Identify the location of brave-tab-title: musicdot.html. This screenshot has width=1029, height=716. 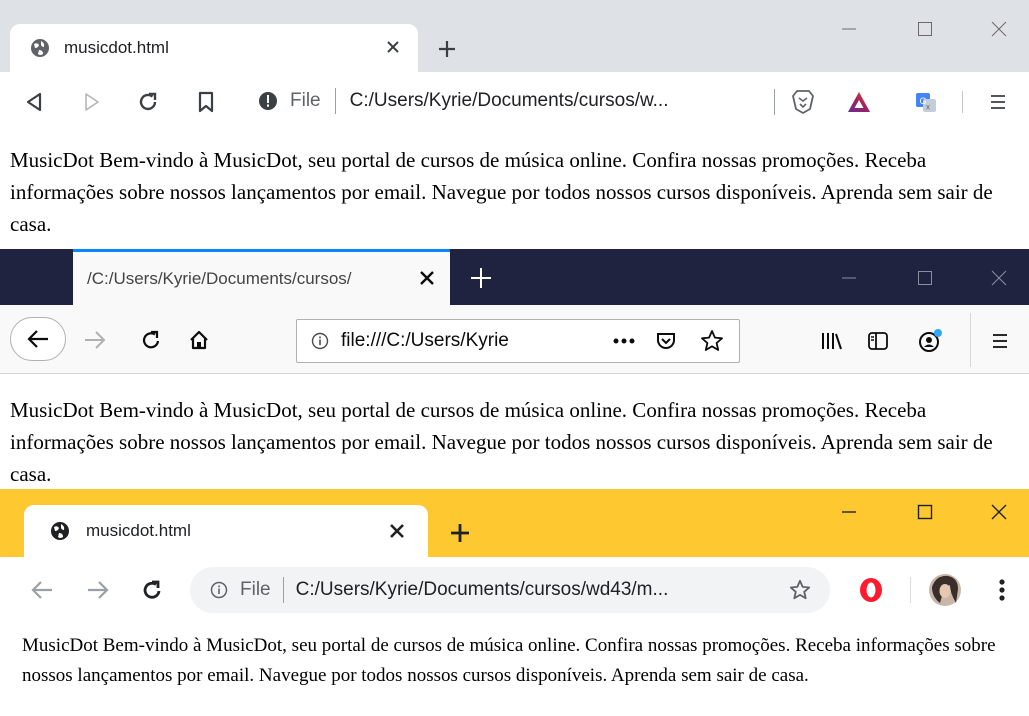
(116, 47).